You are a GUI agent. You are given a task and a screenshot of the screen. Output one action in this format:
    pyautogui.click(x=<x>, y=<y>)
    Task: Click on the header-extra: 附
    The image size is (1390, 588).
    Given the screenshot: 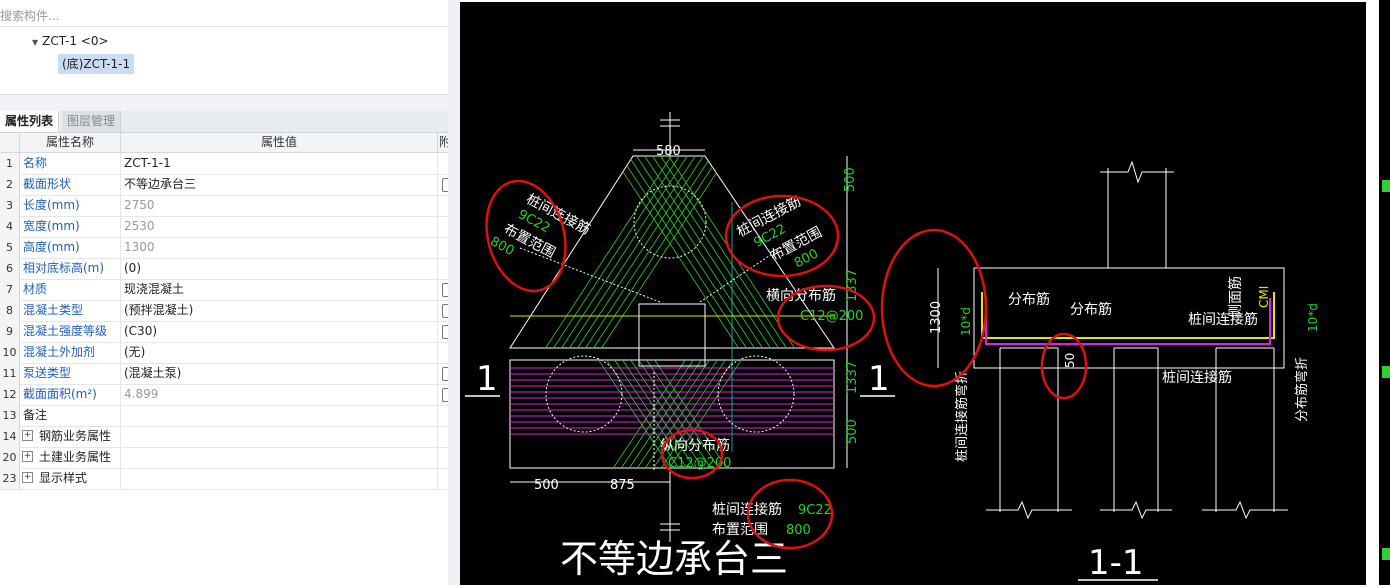 What is the action you would take?
    pyautogui.click(x=443, y=143)
    